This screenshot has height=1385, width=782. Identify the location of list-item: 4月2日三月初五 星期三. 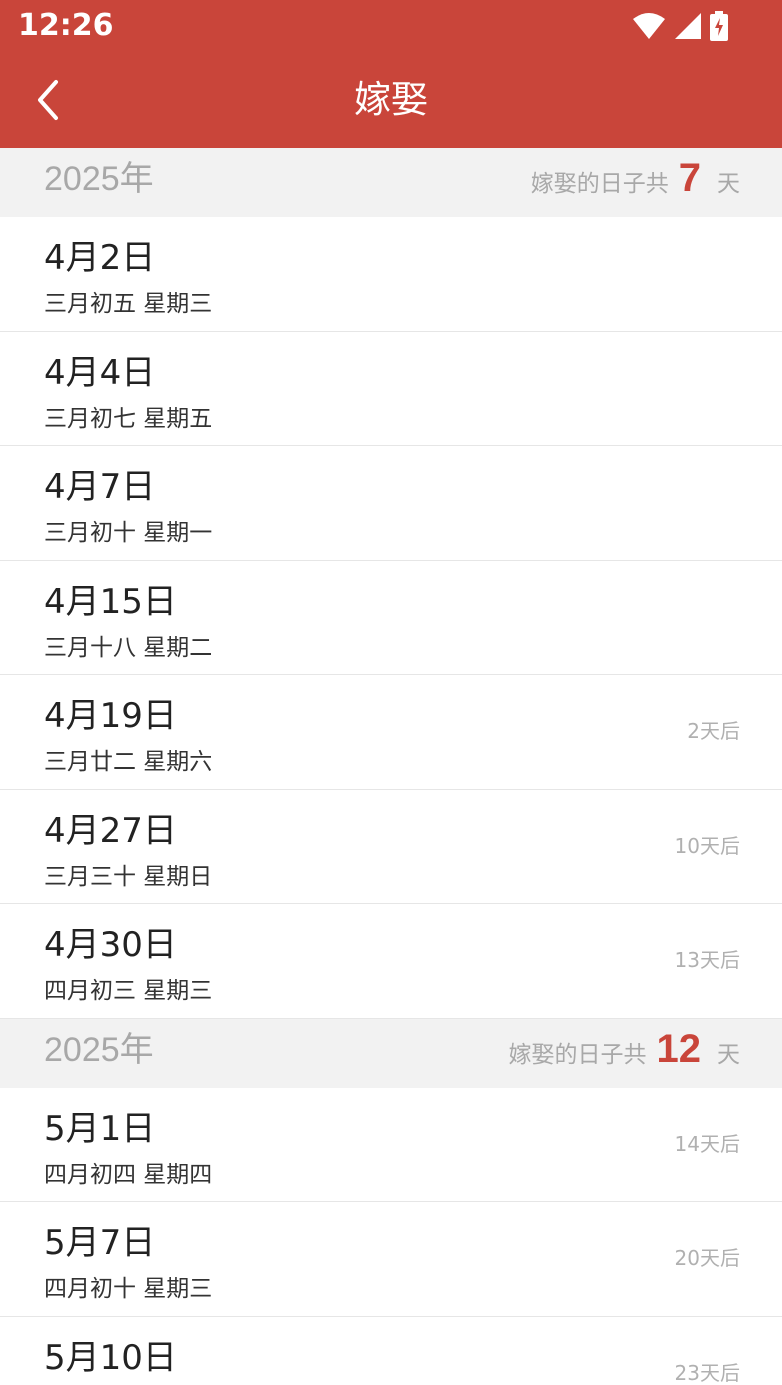
(391, 274).